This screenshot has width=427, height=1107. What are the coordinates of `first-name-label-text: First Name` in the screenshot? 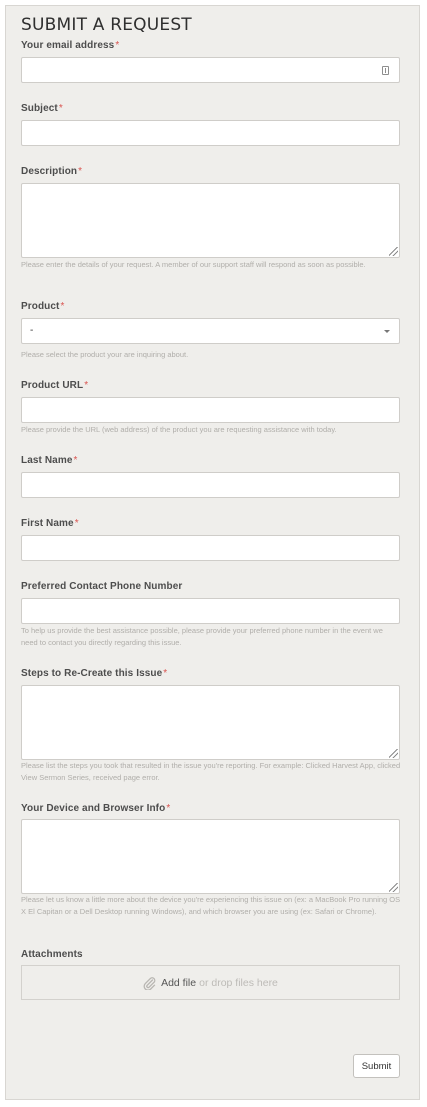 It's located at (47, 523).